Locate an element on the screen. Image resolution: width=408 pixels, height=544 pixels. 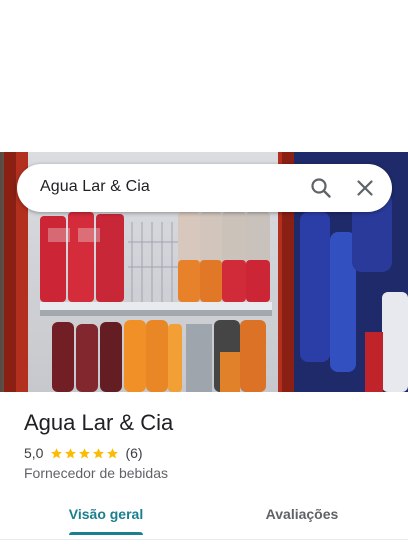
tab-overview: Visão geral is located at coordinates (106, 516).